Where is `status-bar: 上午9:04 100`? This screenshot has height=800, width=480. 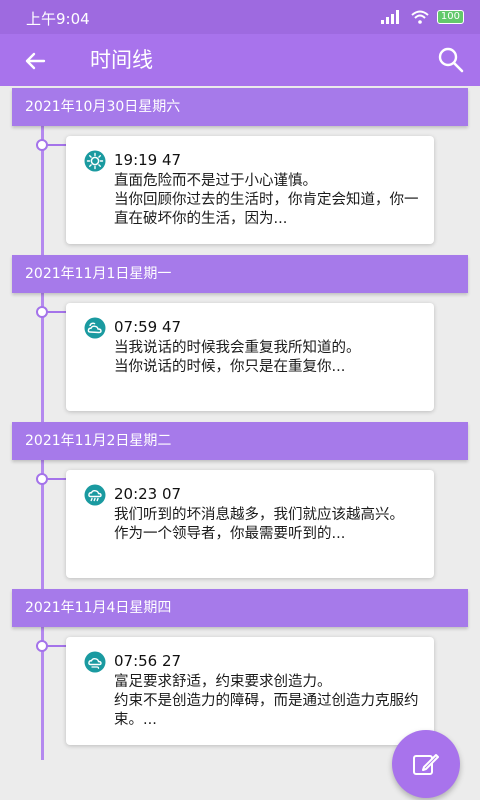
status-bar: 上午9:04 100 is located at coordinates (240, 17).